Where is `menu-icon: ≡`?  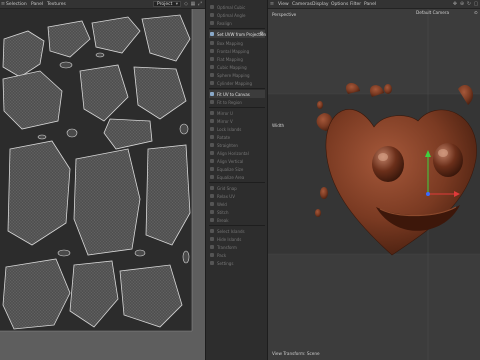
menu-icon: ≡ is located at coordinates (272, 4).